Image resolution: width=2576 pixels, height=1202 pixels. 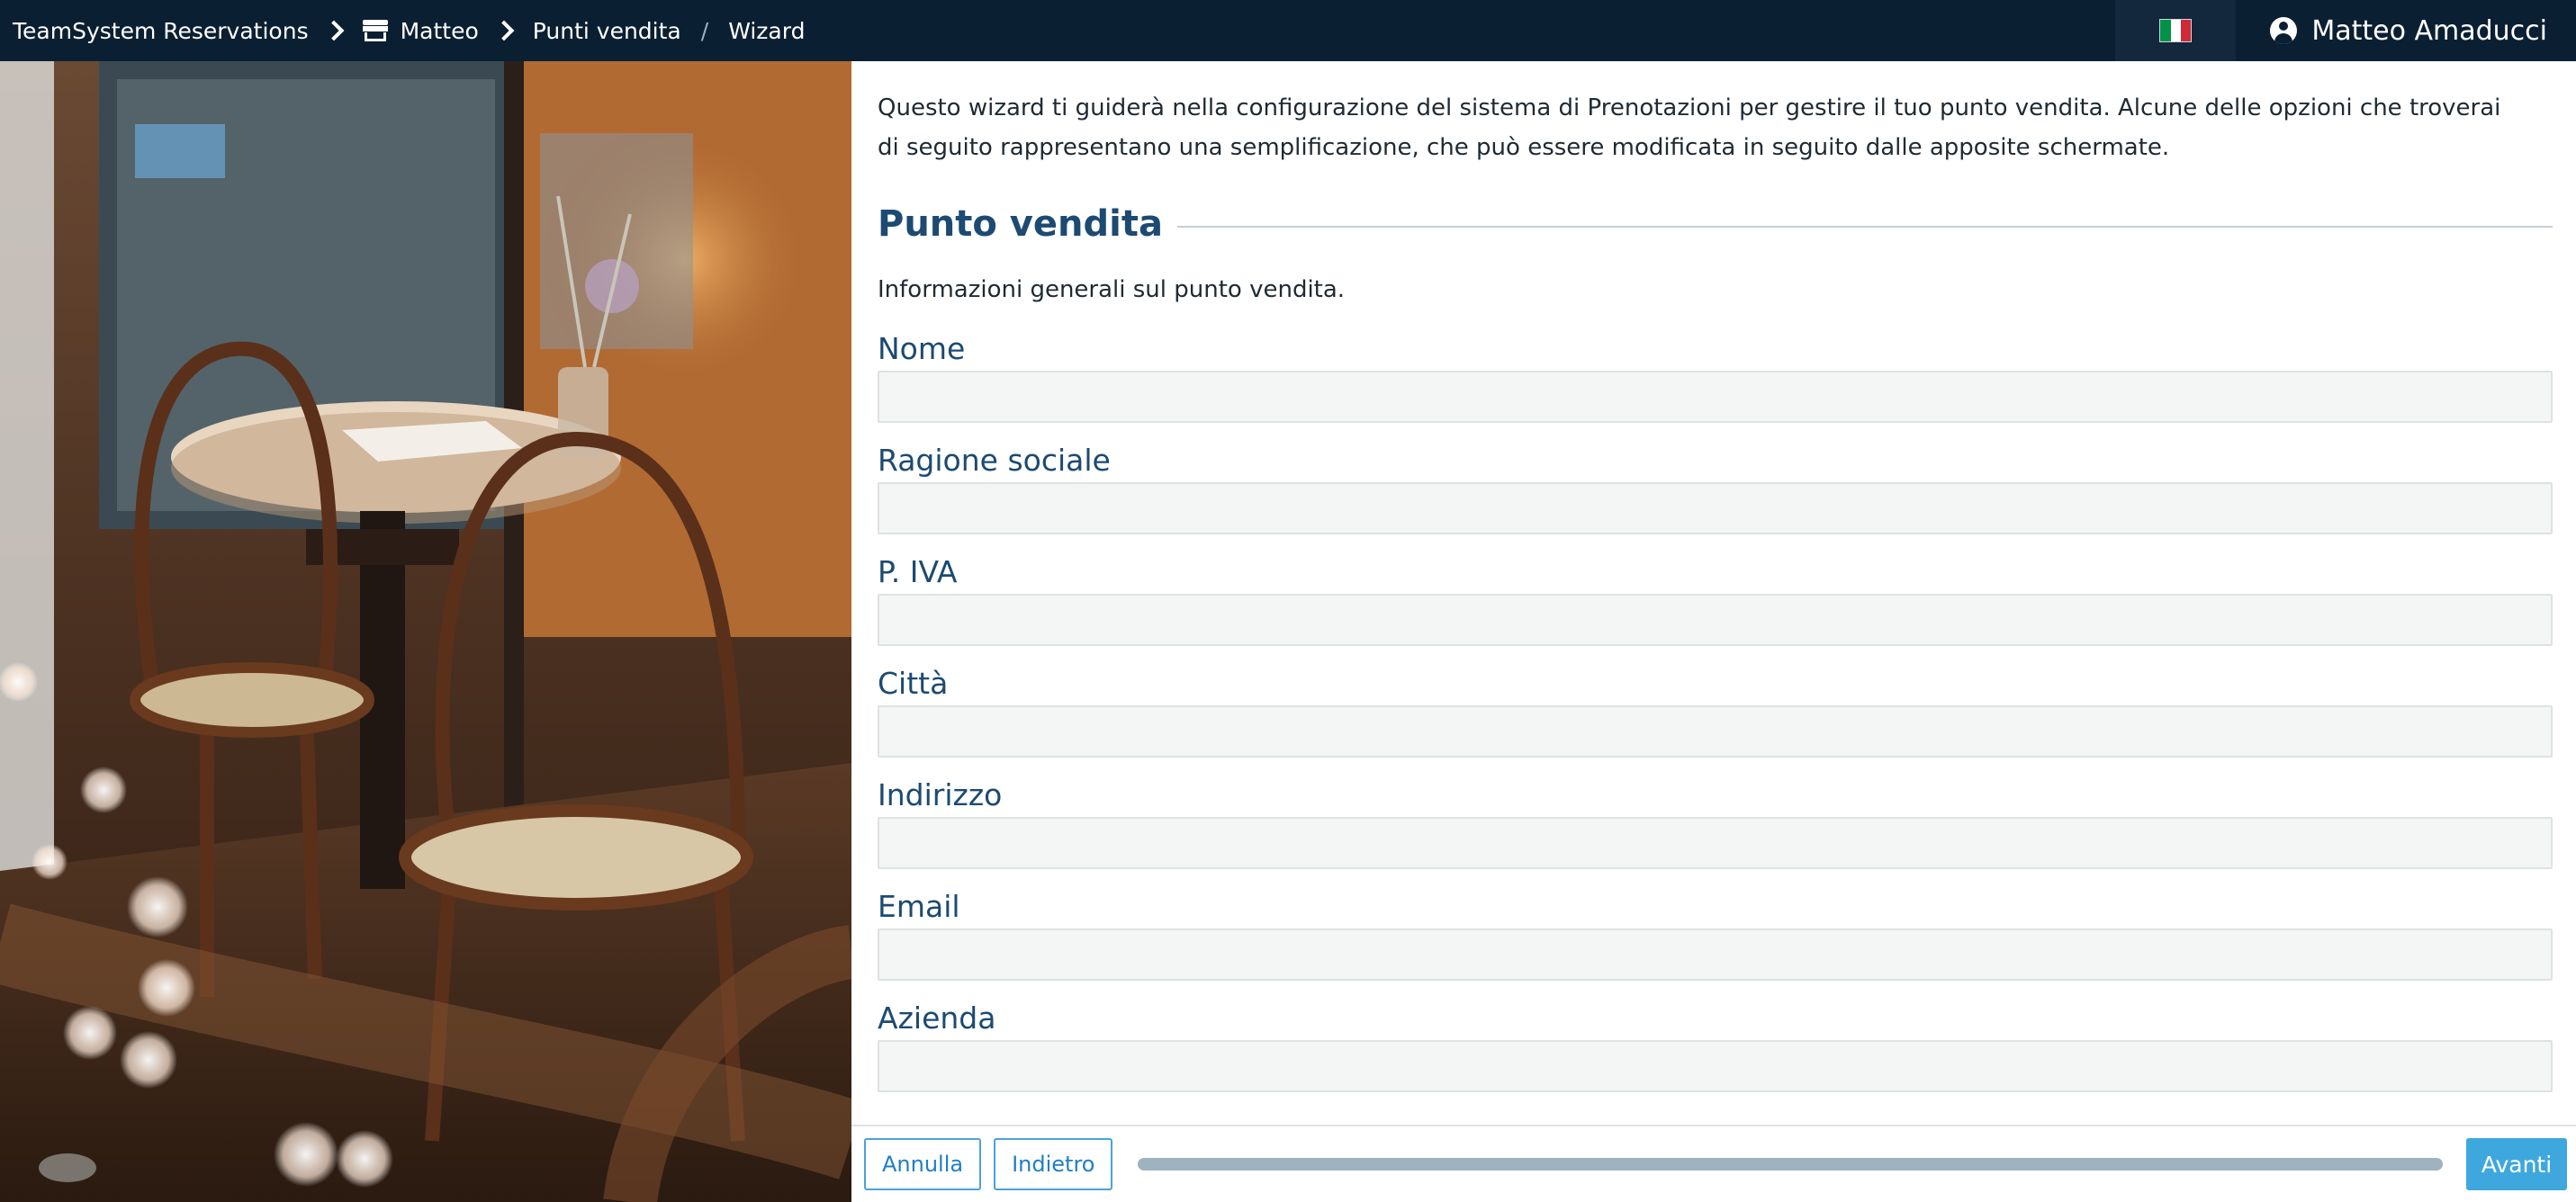 I want to click on wizard-footer: Annulla Indietro Avanti, so click(x=1713, y=1163).